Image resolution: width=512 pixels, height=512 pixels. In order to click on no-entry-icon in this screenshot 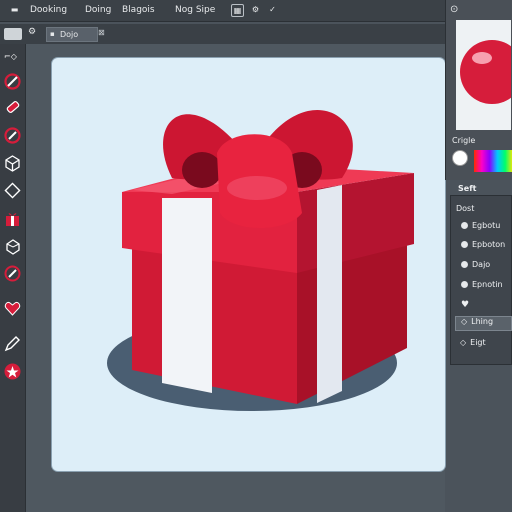, I will do `click(12, 81)`.